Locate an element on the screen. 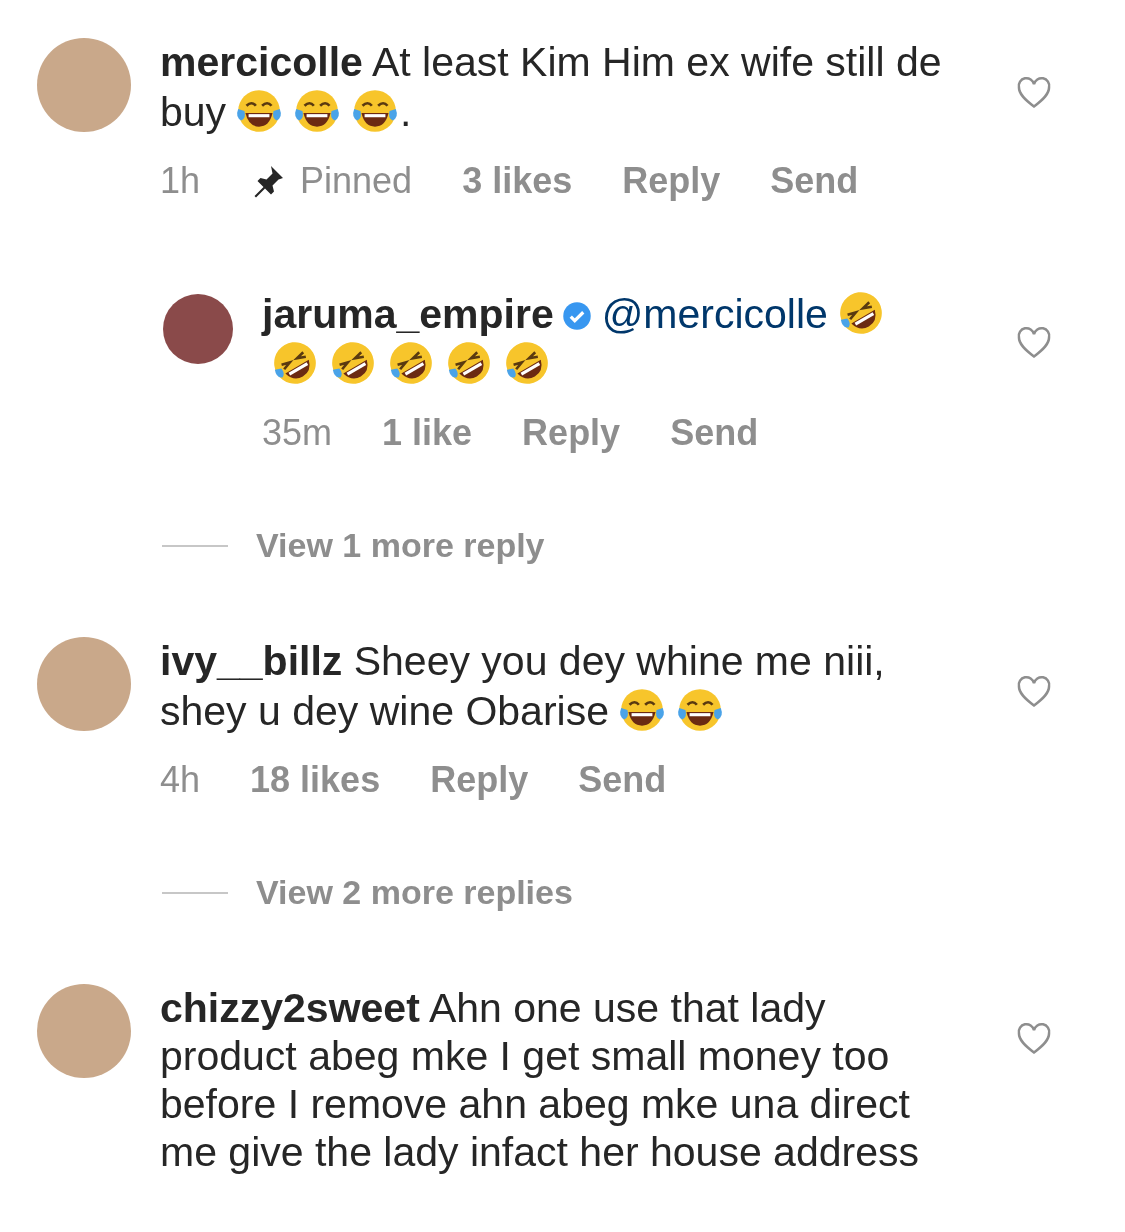  username-link: chizzy2sweet is located at coordinates (290, 1008).